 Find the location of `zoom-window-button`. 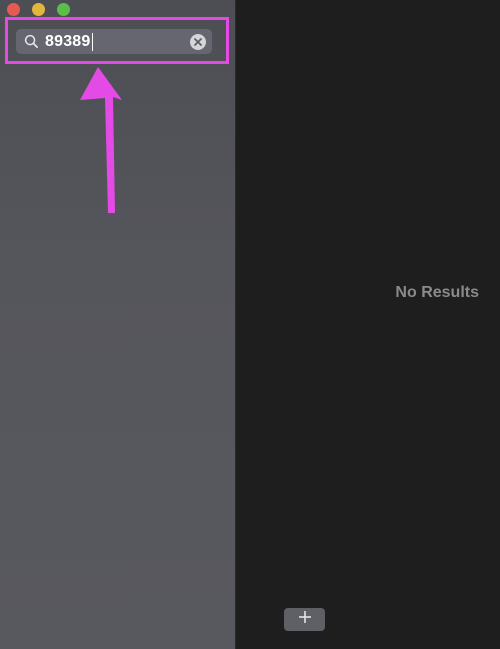

zoom-window-button is located at coordinates (63, 9).